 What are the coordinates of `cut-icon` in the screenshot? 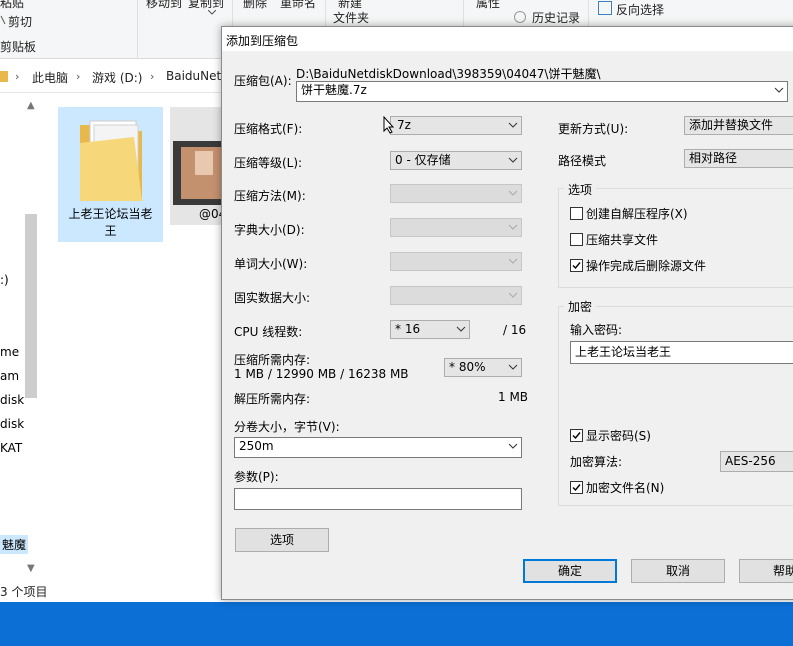 It's located at (3, 21).